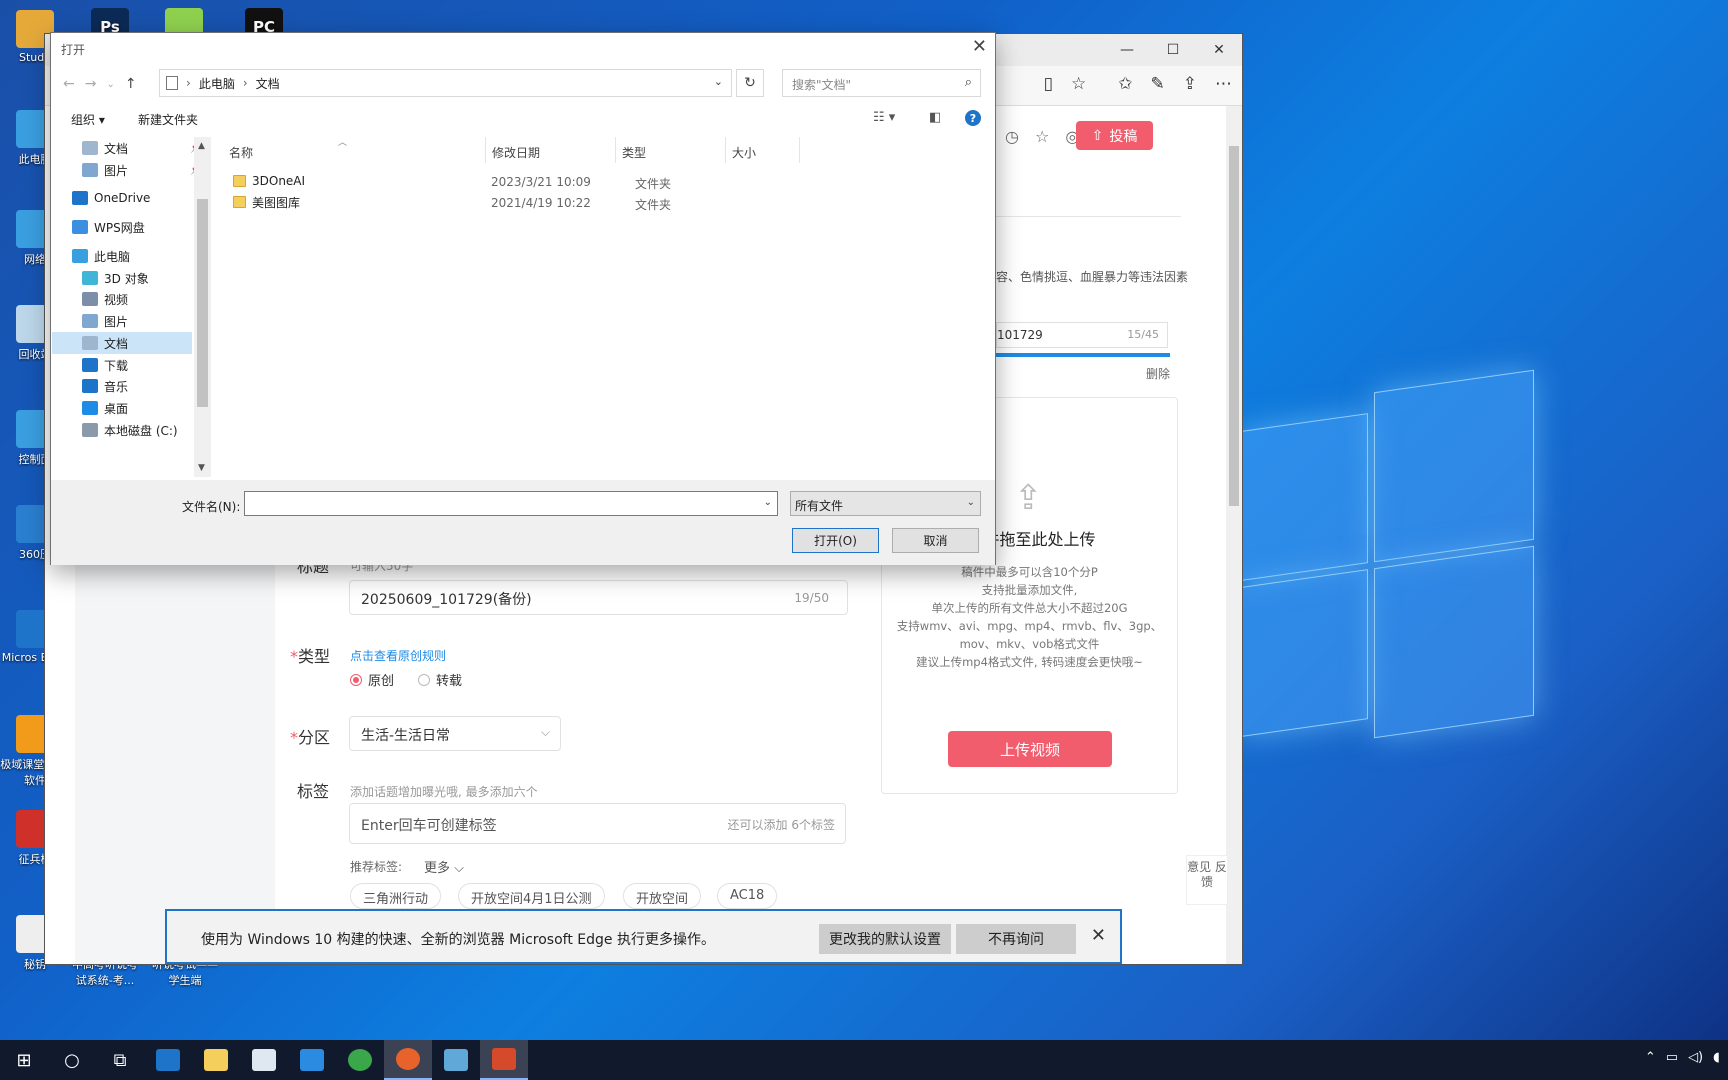  What do you see at coordinates (398, 655) in the screenshot?
I see `original-rules-link: 点击查看原创规则` at bounding box center [398, 655].